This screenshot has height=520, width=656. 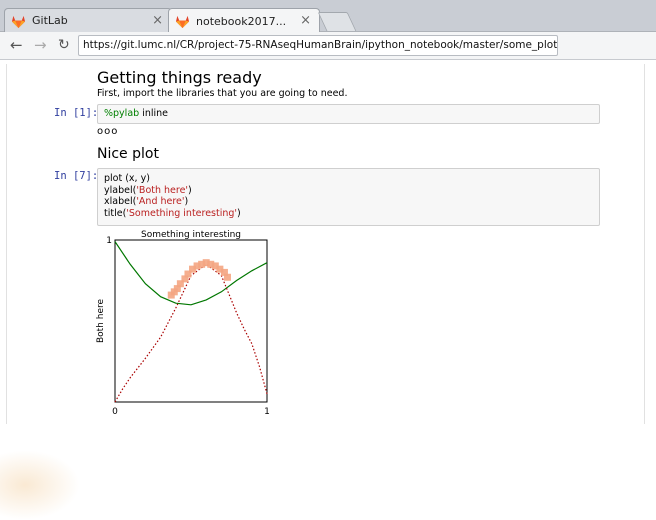 I want to click on code-line: xlabel('And here'), so click(x=348, y=202).